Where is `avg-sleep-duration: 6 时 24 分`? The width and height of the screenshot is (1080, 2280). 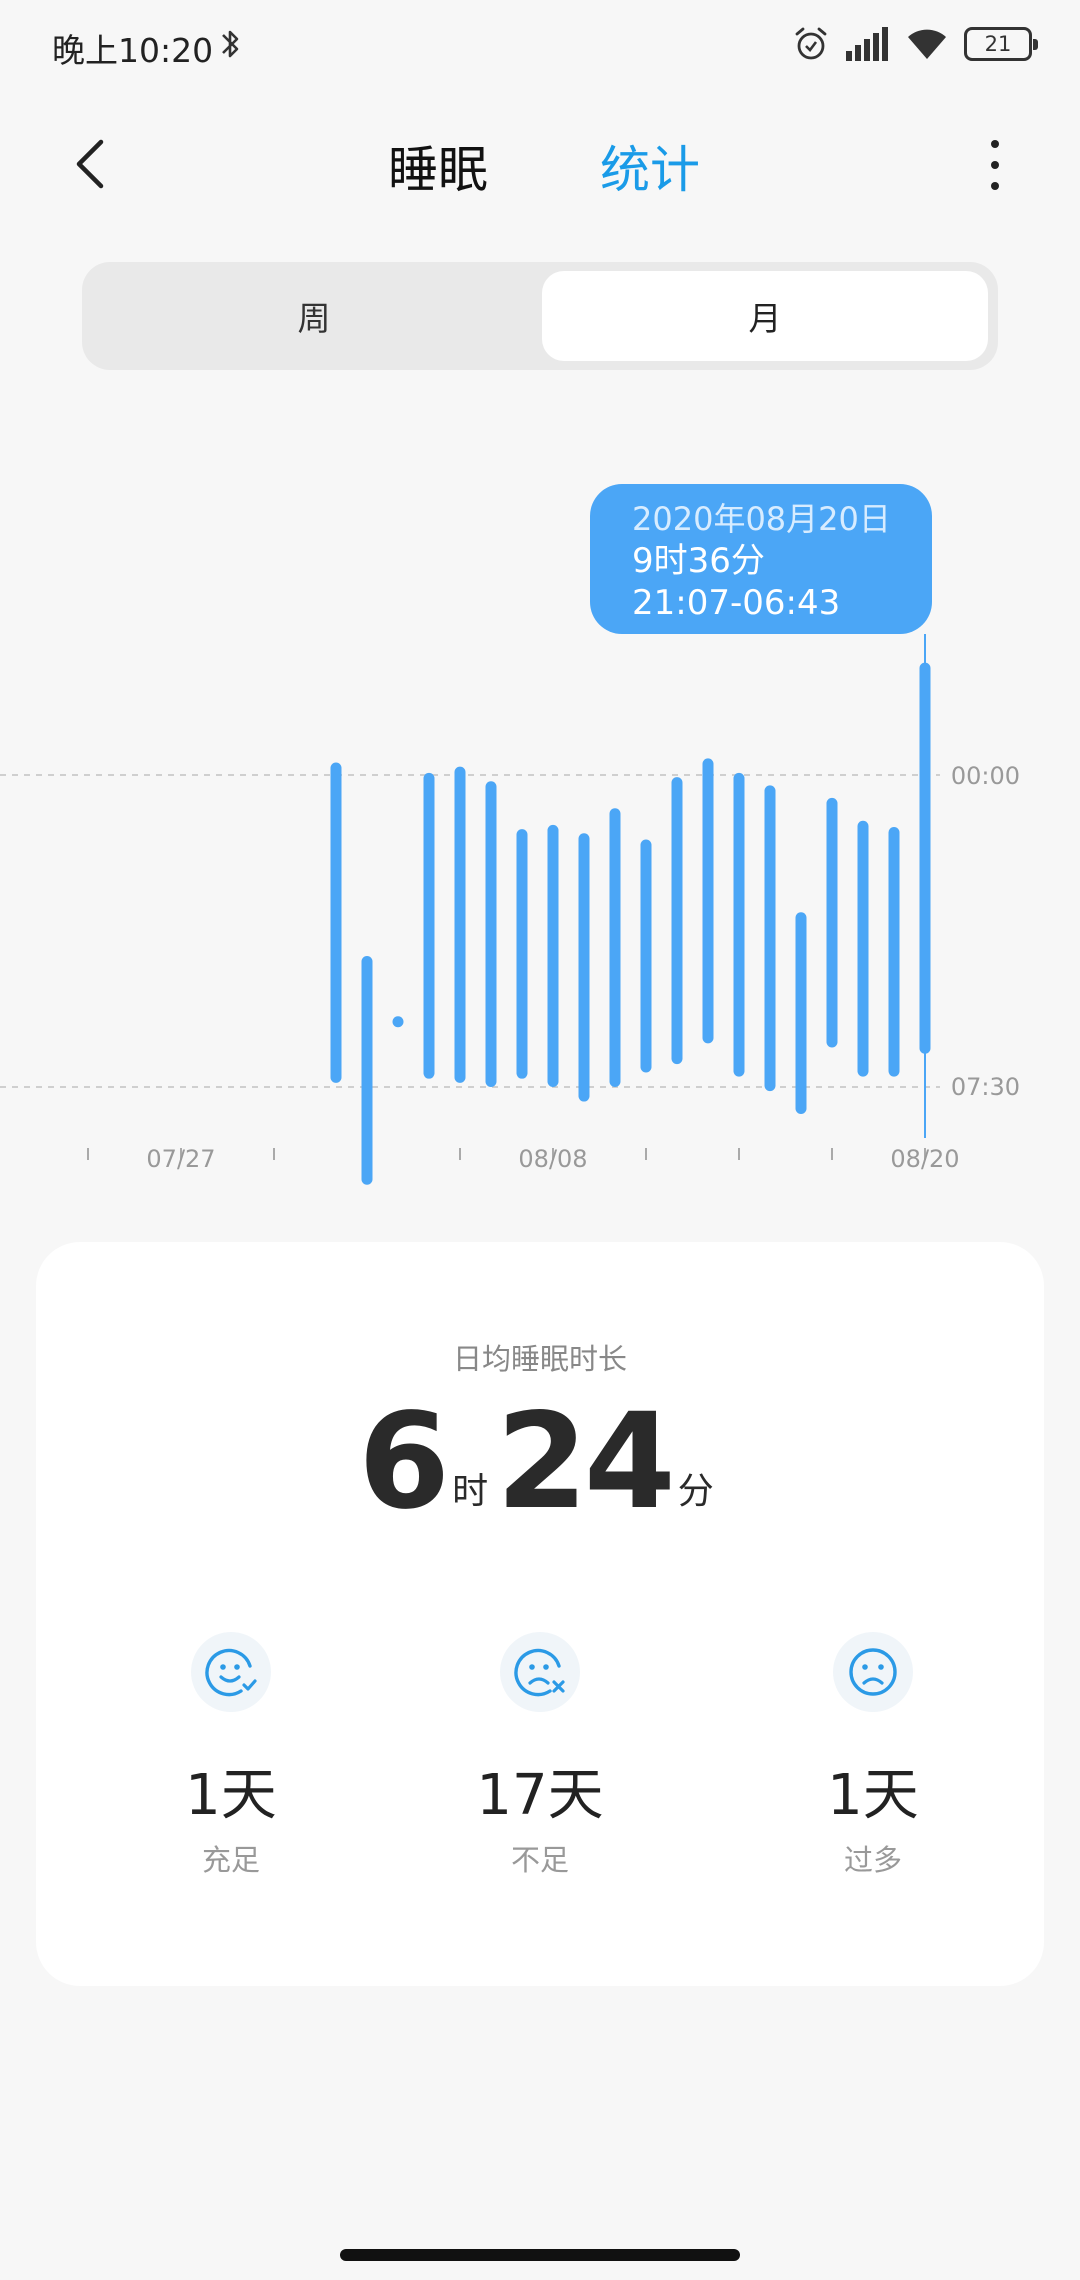 avg-sleep-duration: 6 时 24 分 is located at coordinates (540, 1462).